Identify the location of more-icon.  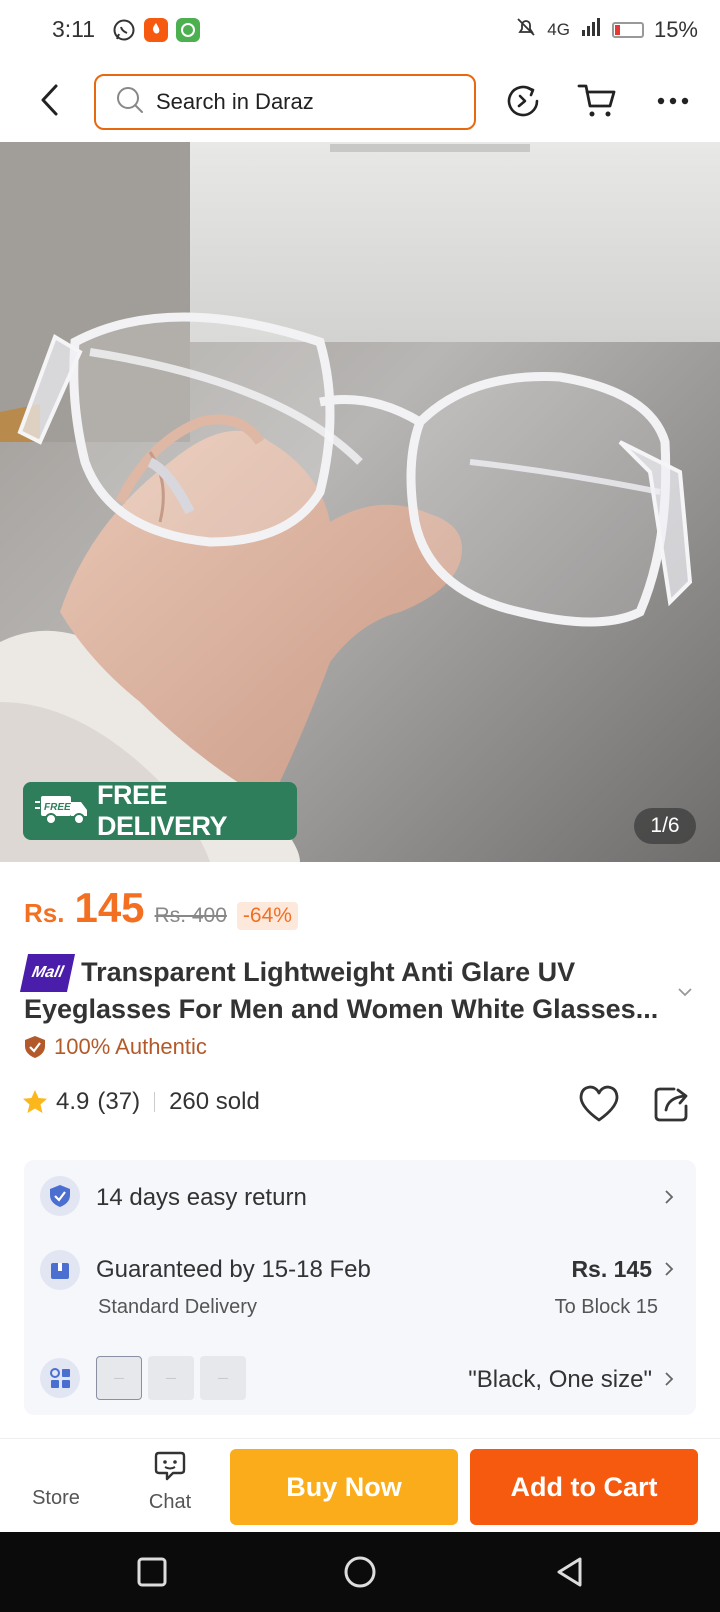
(673, 101).